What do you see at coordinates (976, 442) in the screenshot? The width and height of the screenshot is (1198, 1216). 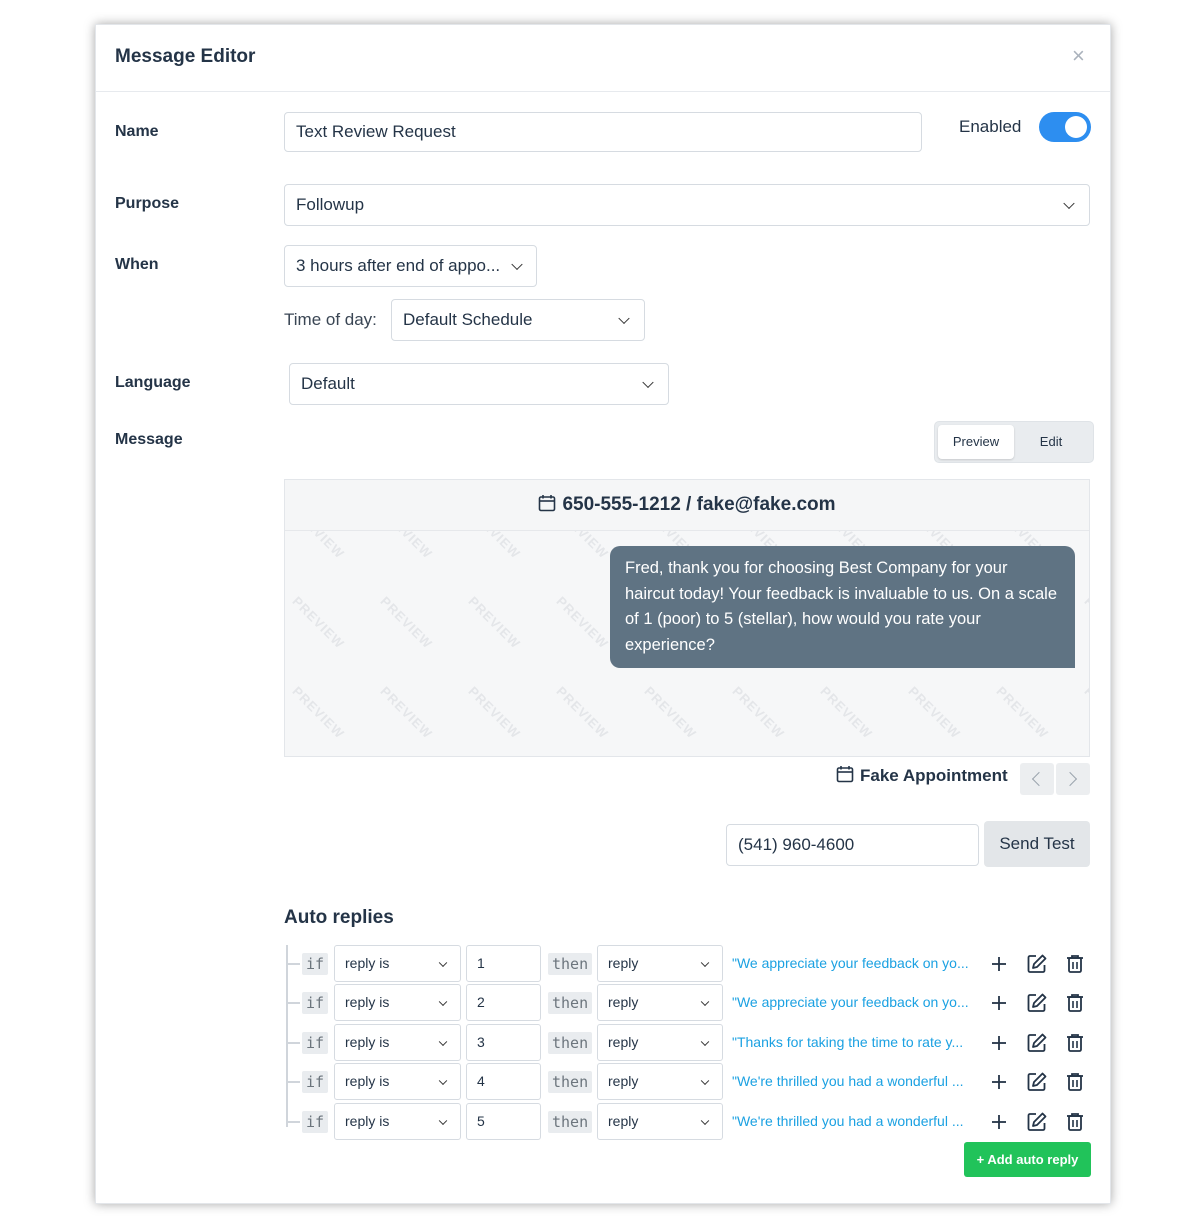 I see `preview-tab: Preview` at bounding box center [976, 442].